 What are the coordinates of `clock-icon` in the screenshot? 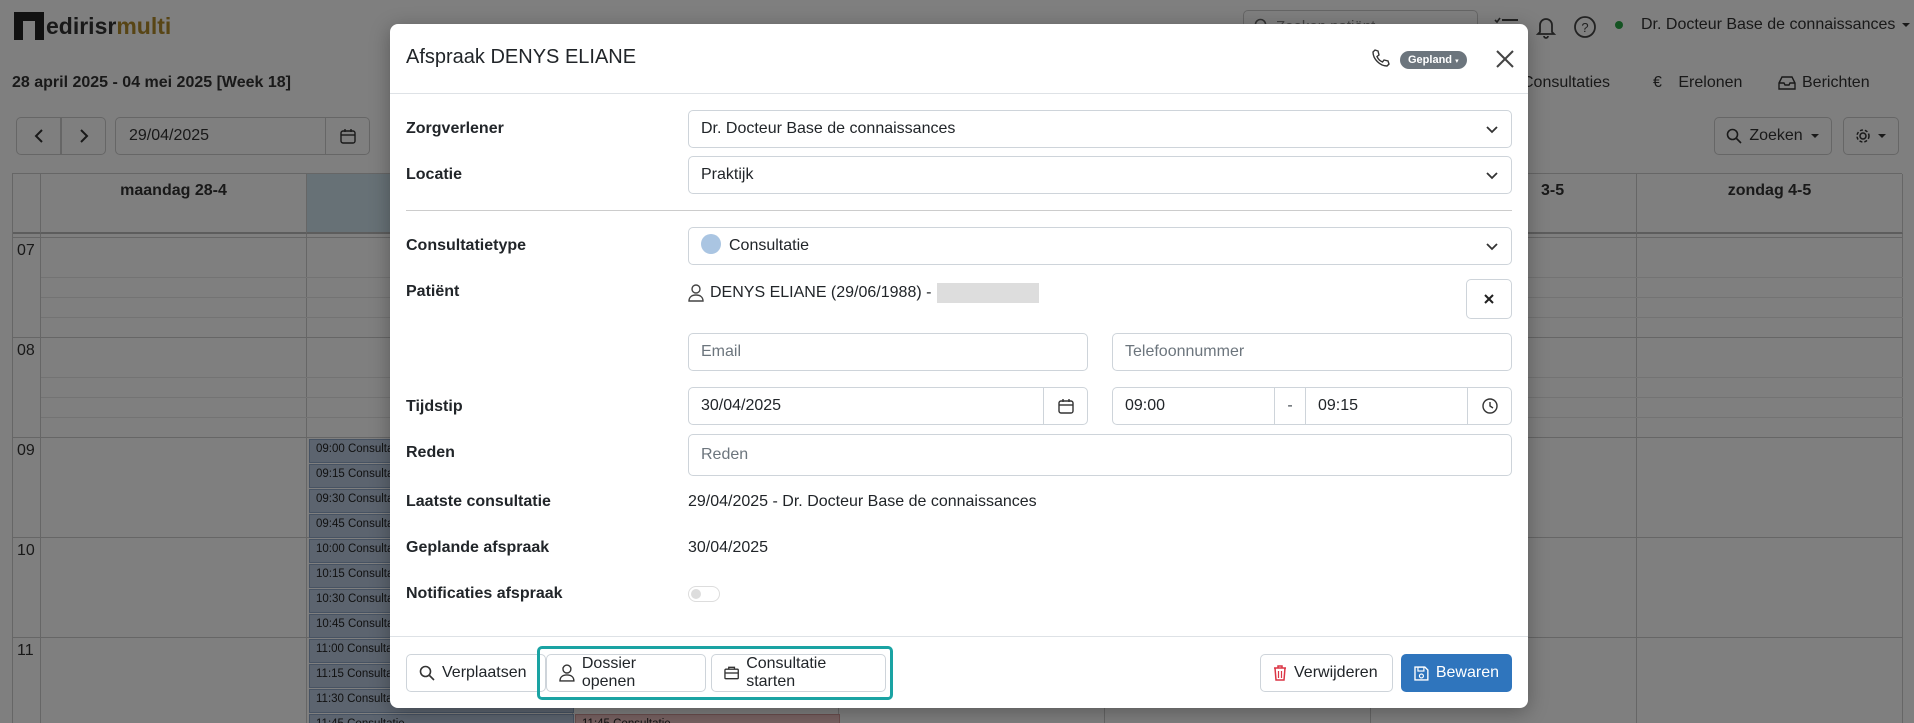 It's located at (1489, 406).